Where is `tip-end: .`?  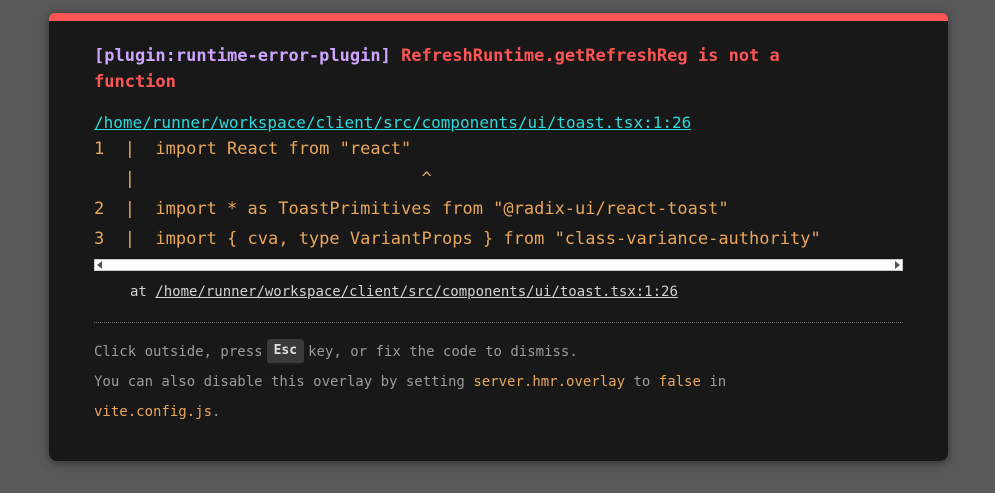
tip-end: . is located at coordinates (216, 412).